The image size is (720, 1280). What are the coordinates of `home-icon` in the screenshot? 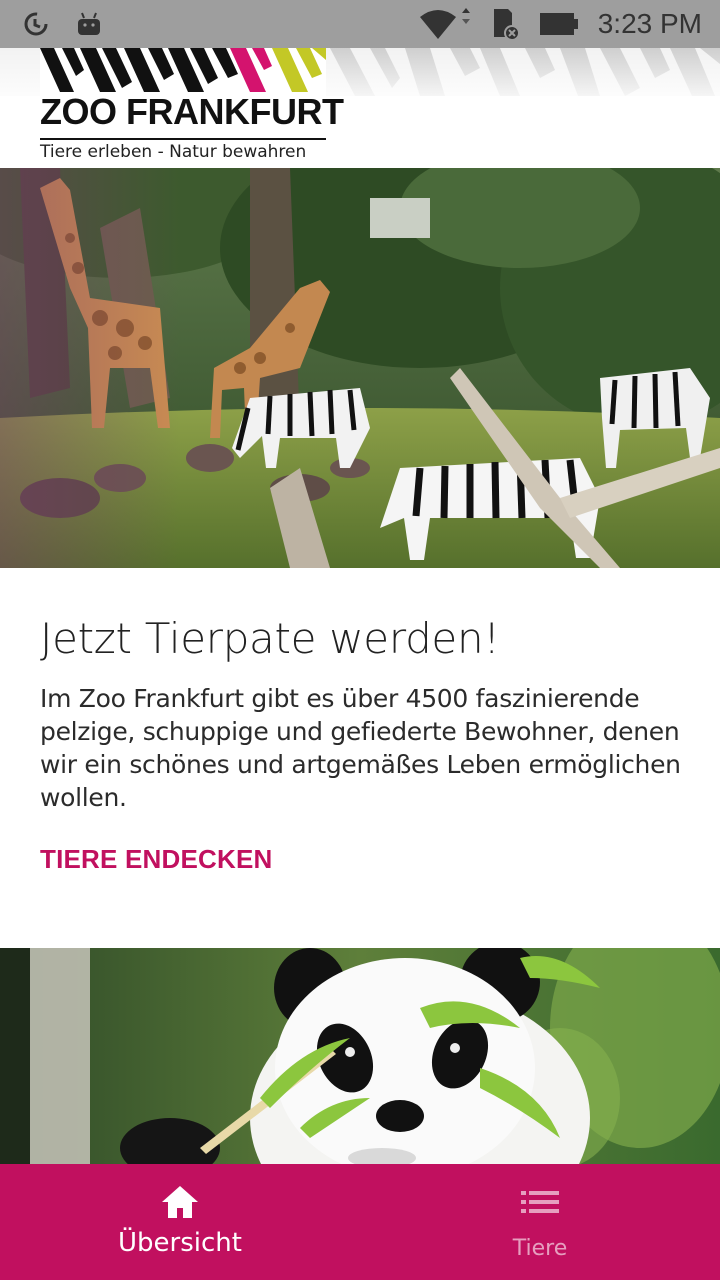 It's located at (180, 1202).